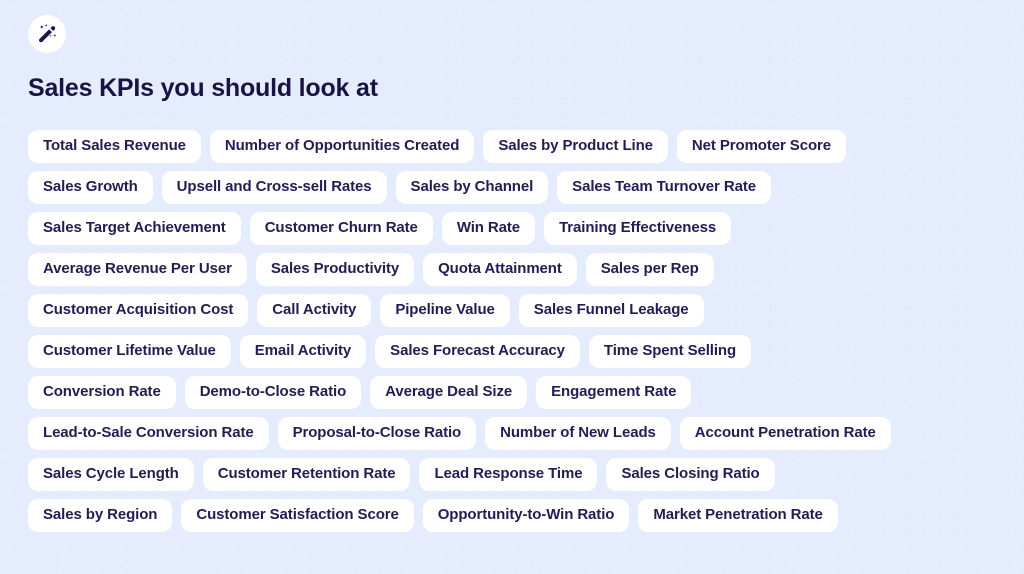 The width and height of the screenshot is (1024, 574). Describe the element at coordinates (512, 59) in the screenshot. I see `header: Sales KPIs you should look at` at that location.